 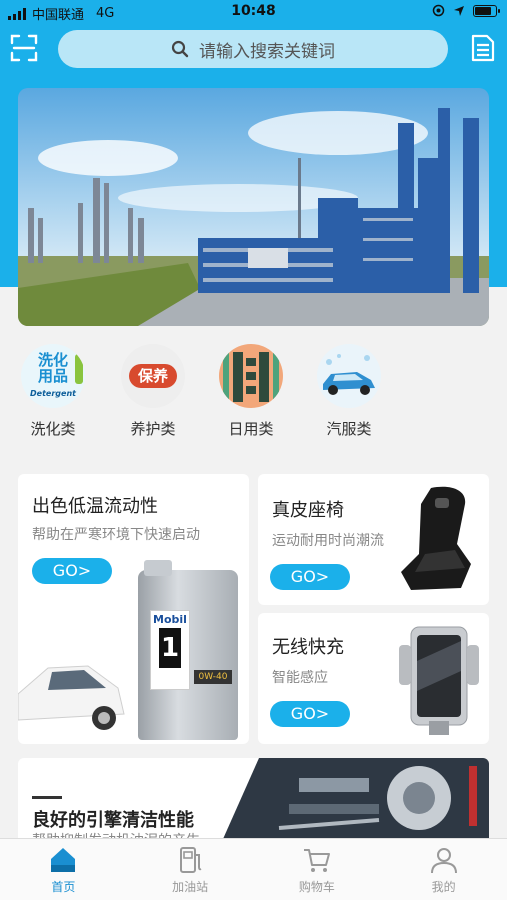 What do you see at coordinates (486, 10) in the screenshot?
I see `battery-icon` at bounding box center [486, 10].